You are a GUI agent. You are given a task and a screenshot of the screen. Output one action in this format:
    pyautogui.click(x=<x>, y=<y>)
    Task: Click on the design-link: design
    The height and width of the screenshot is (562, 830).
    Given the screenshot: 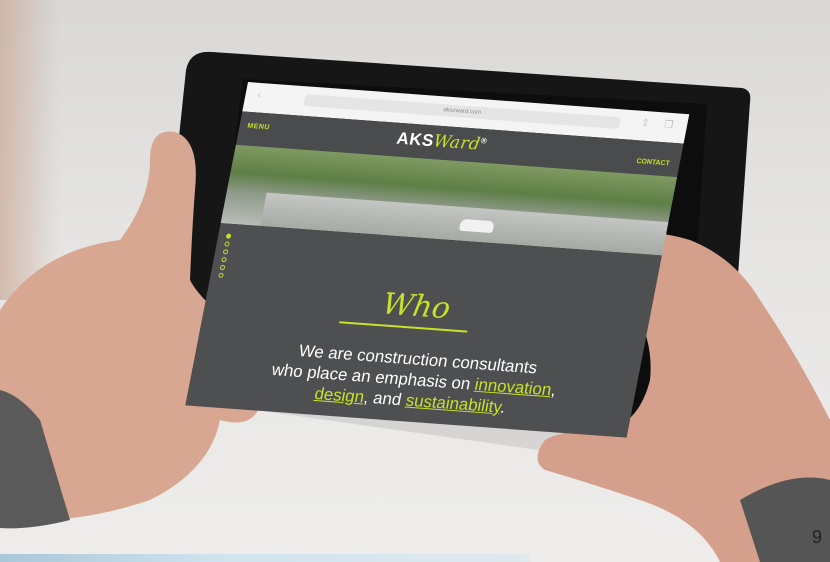 What is the action you would take?
    pyautogui.click(x=339, y=395)
    